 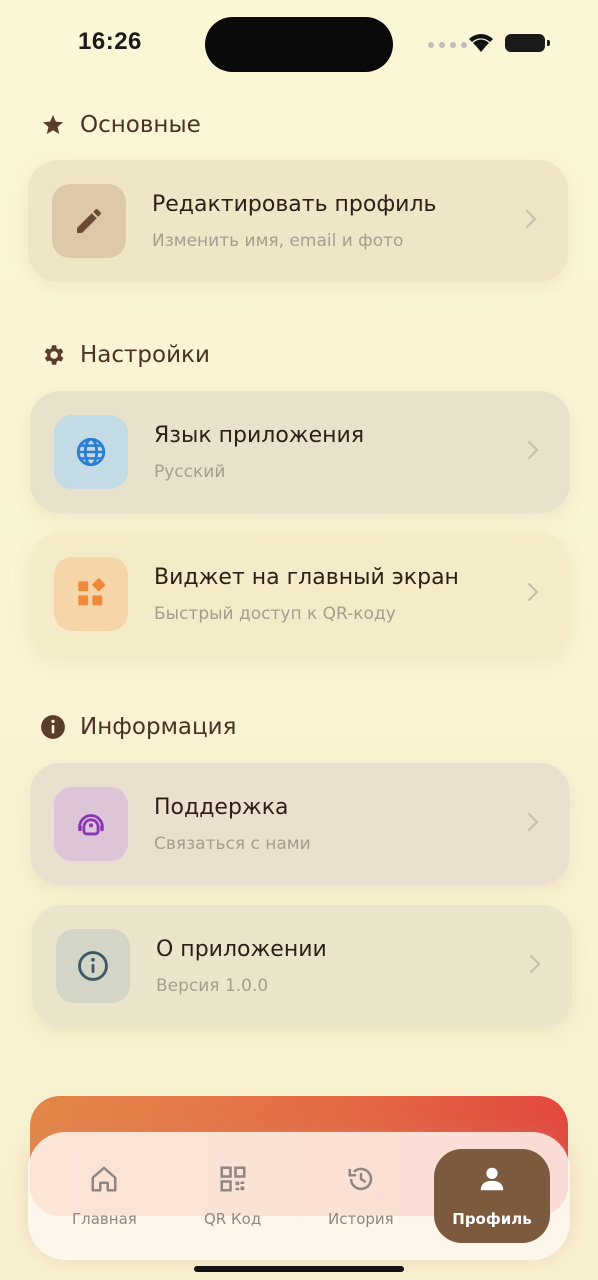 What do you see at coordinates (300, 452) in the screenshot?
I see `language-card: Язык приложения Русский` at bounding box center [300, 452].